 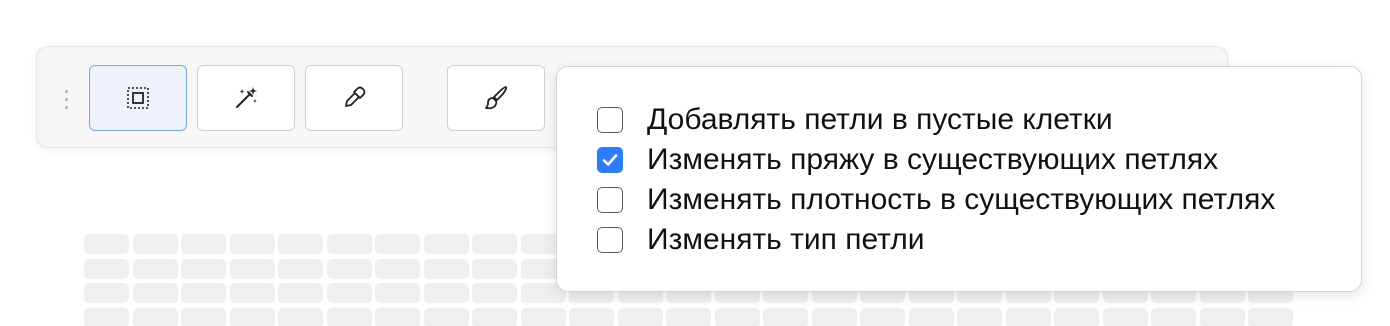 I want to click on selection-icon, so click(x=138, y=98).